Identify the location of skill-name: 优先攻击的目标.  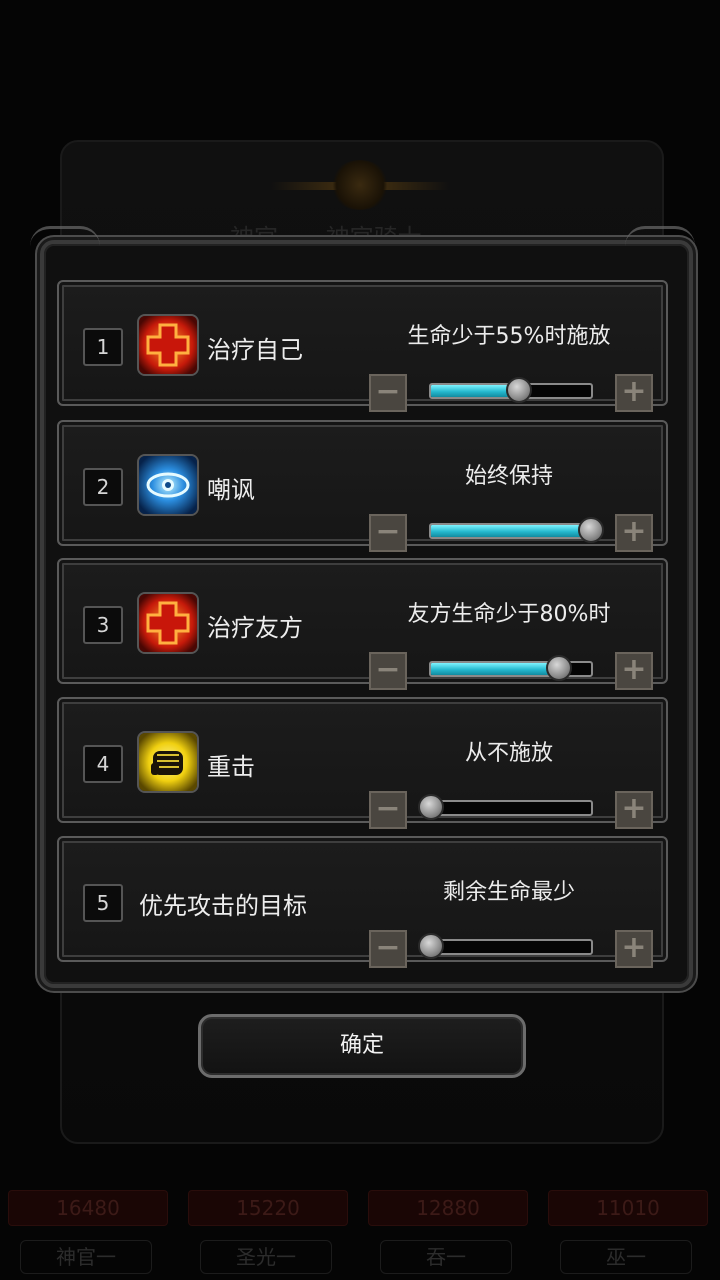
(223, 906).